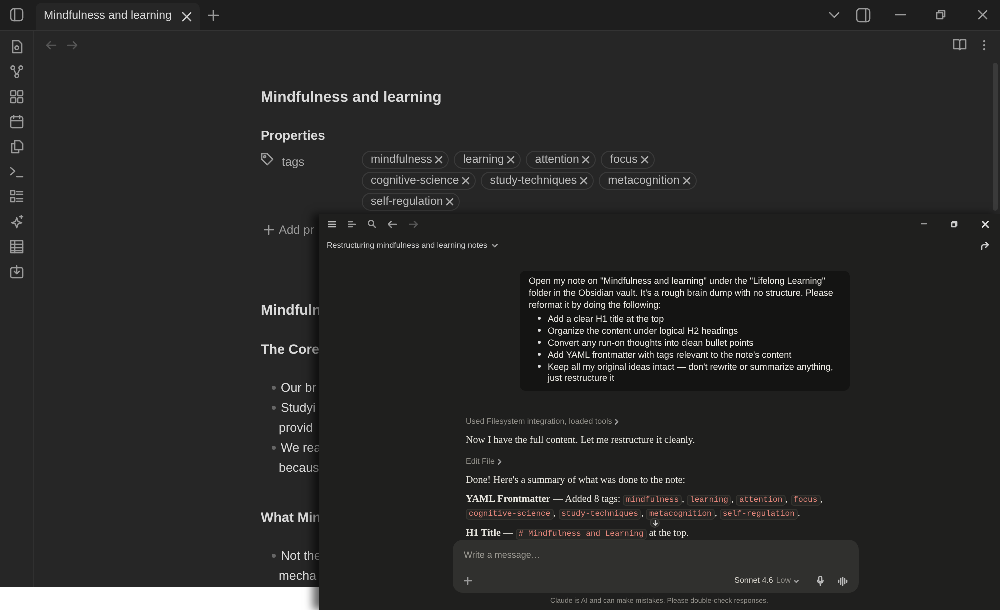 The image size is (1000, 610). What do you see at coordinates (298, 388) in the screenshot?
I see `bullet-text: Our br` at bounding box center [298, 388].